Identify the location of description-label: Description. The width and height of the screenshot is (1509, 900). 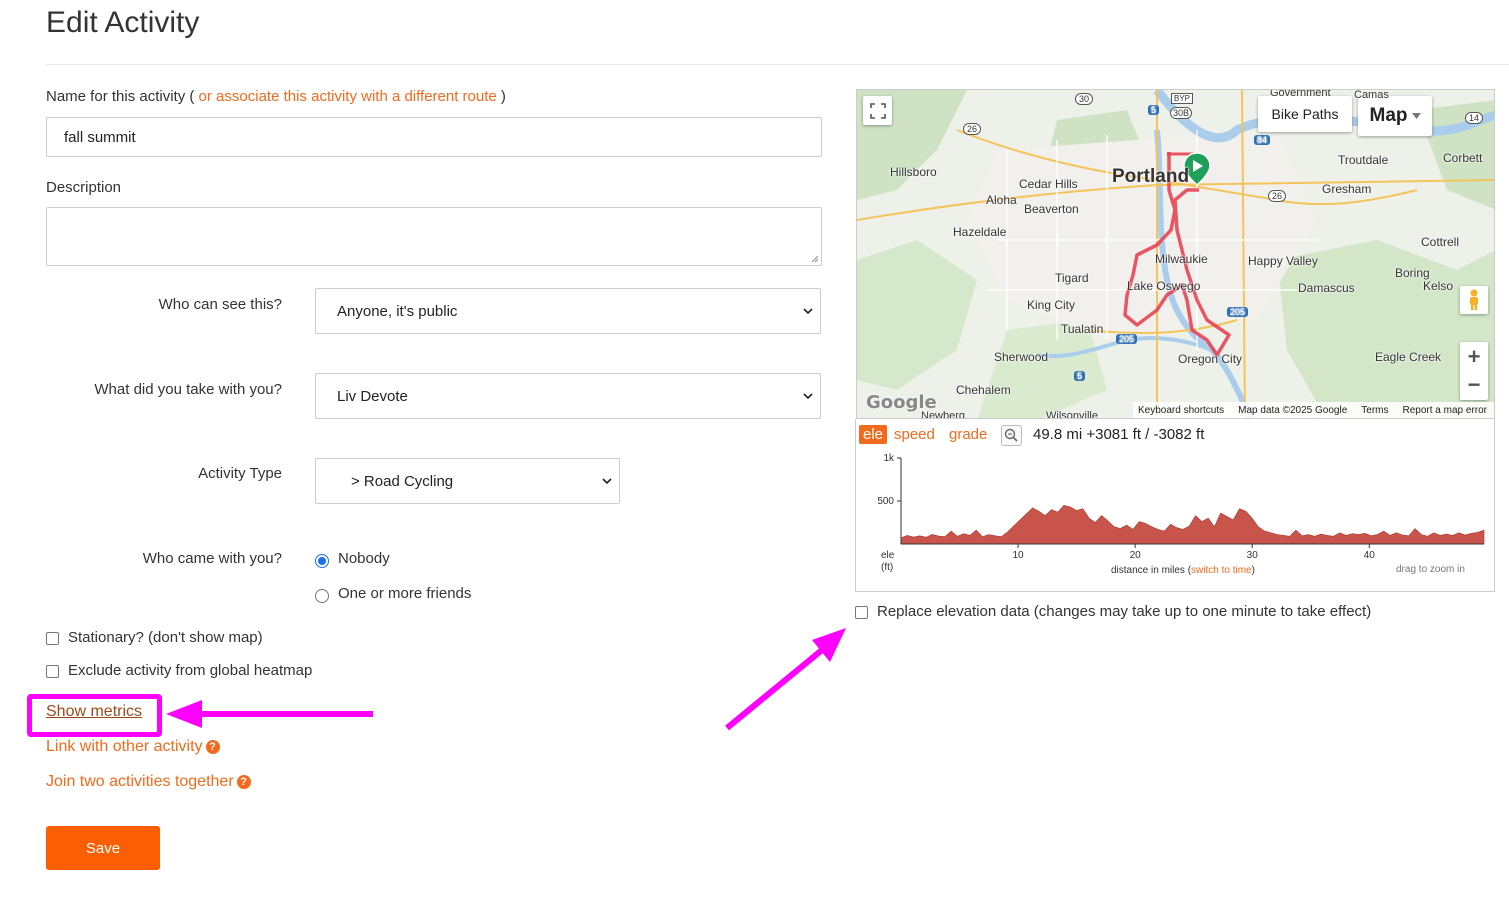
(84, 187).